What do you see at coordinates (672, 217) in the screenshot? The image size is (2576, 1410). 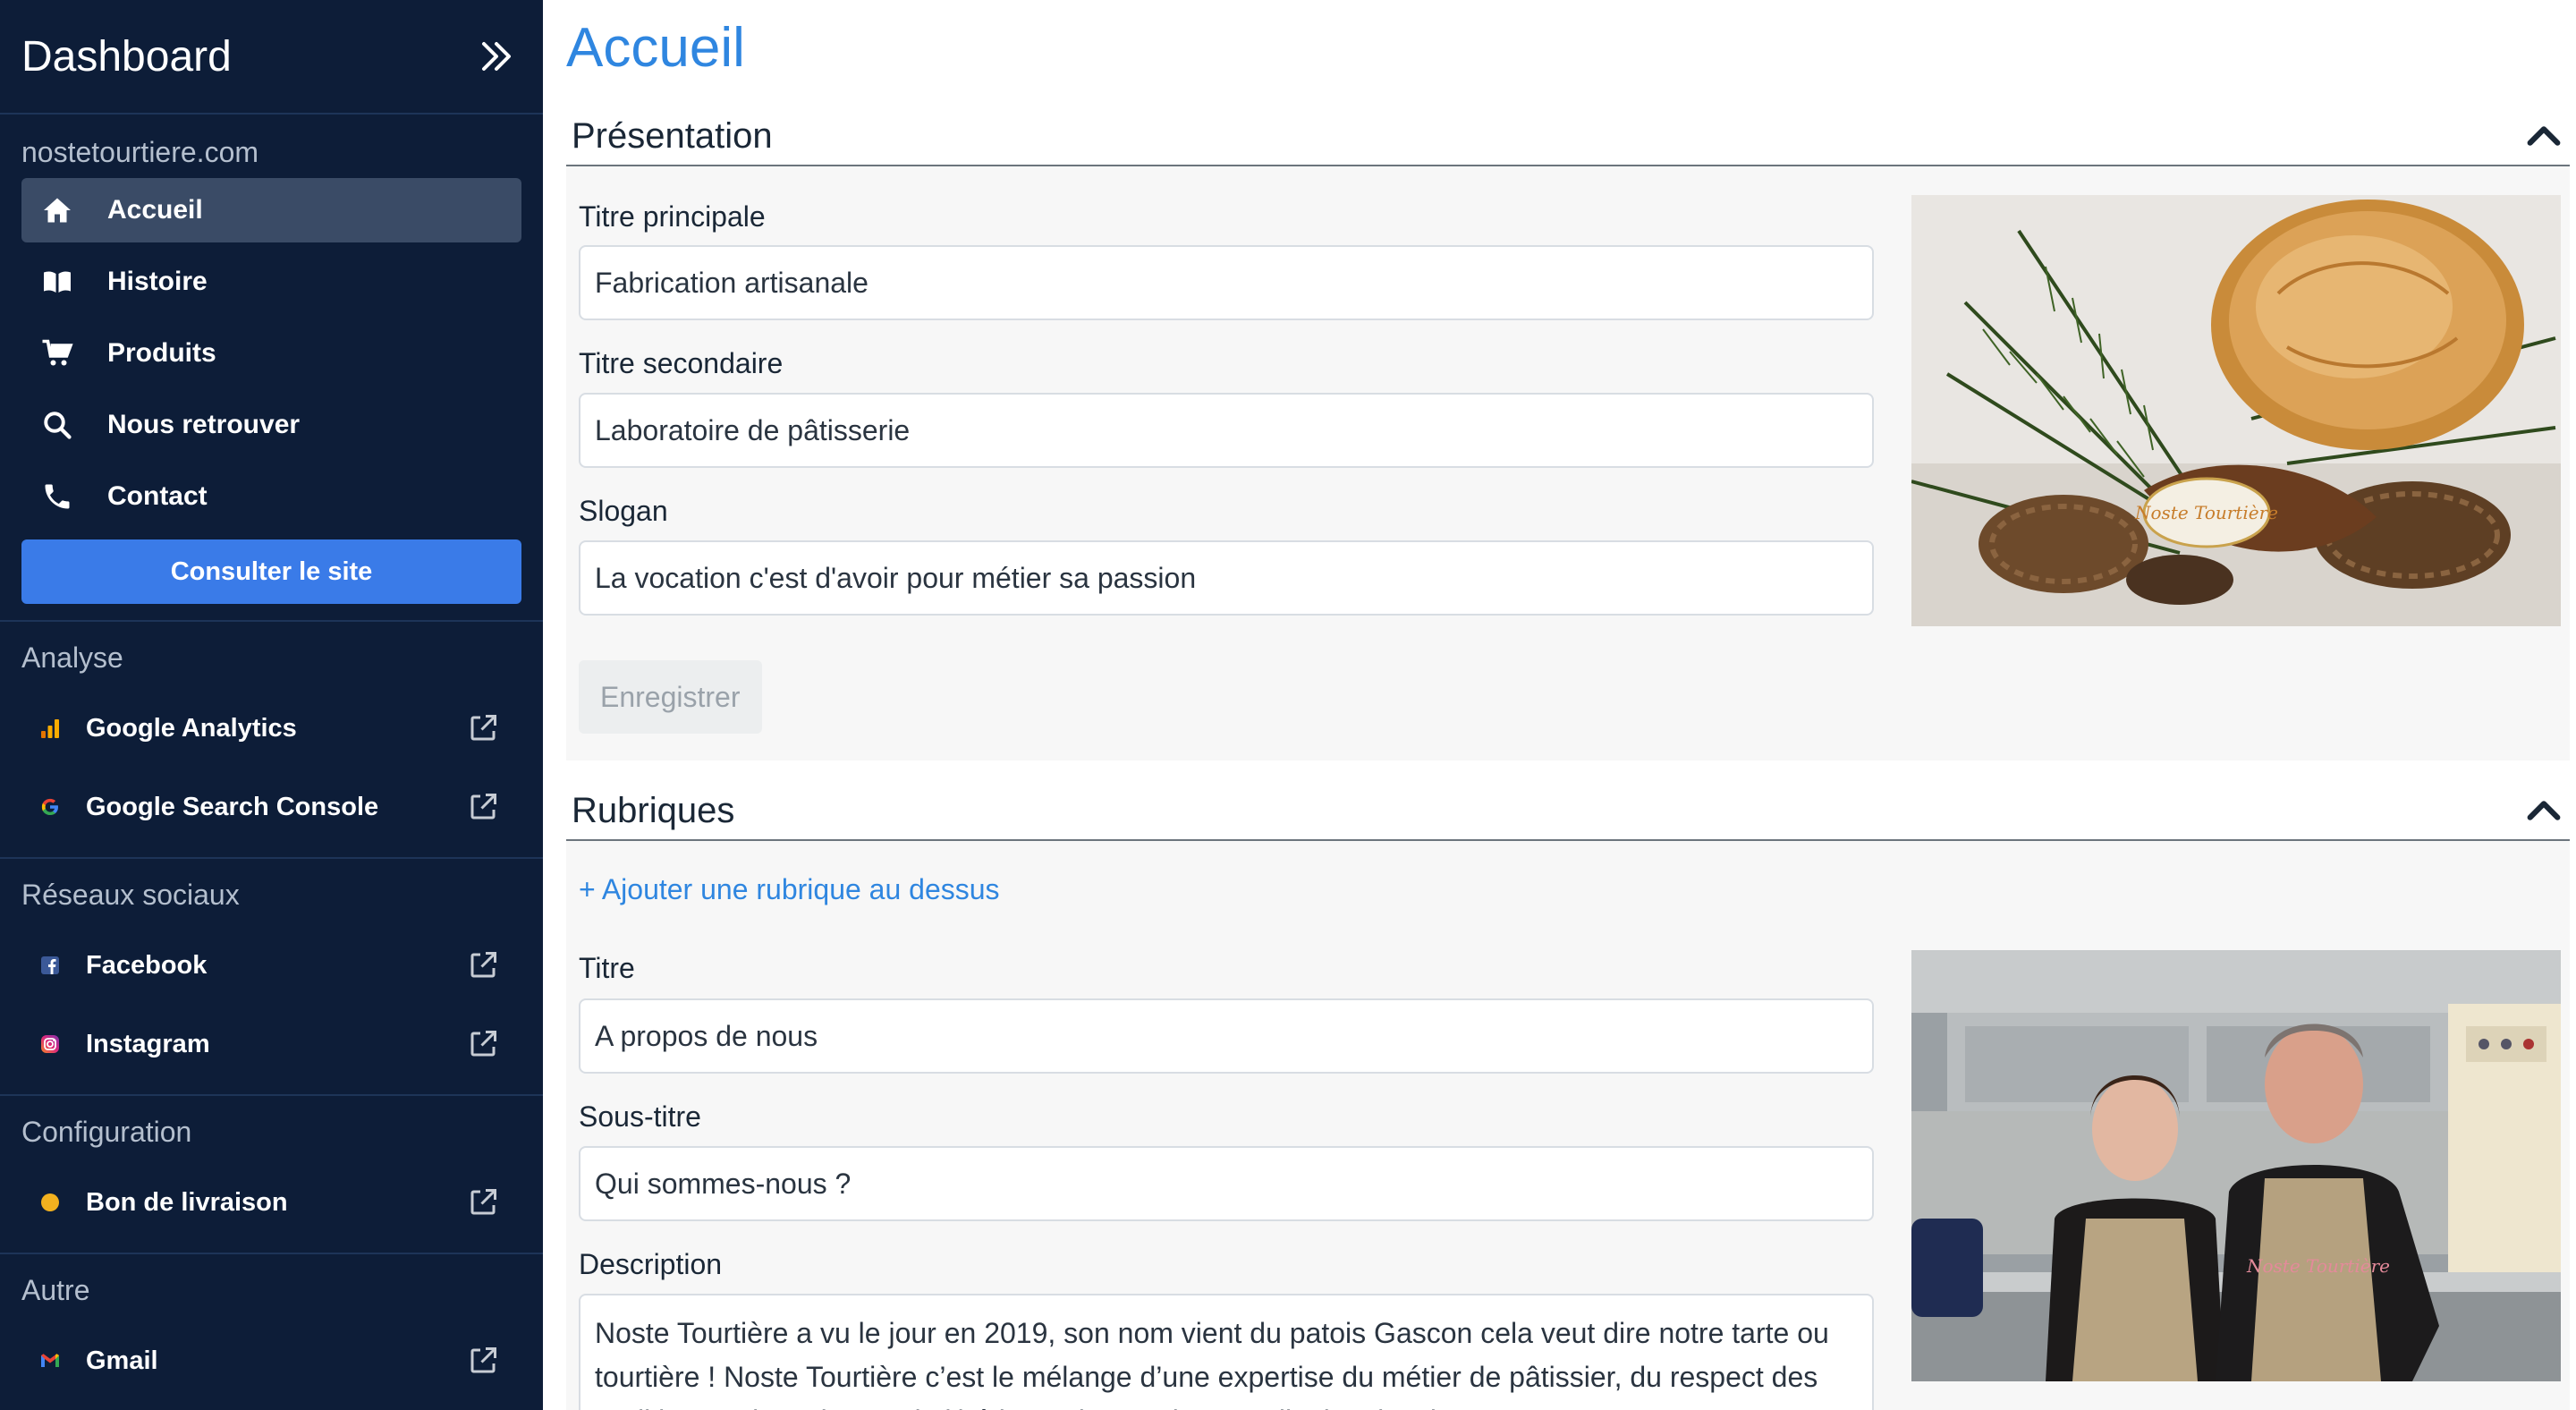 I see `field-label: Titre principale` at bounding box center [672, 217].